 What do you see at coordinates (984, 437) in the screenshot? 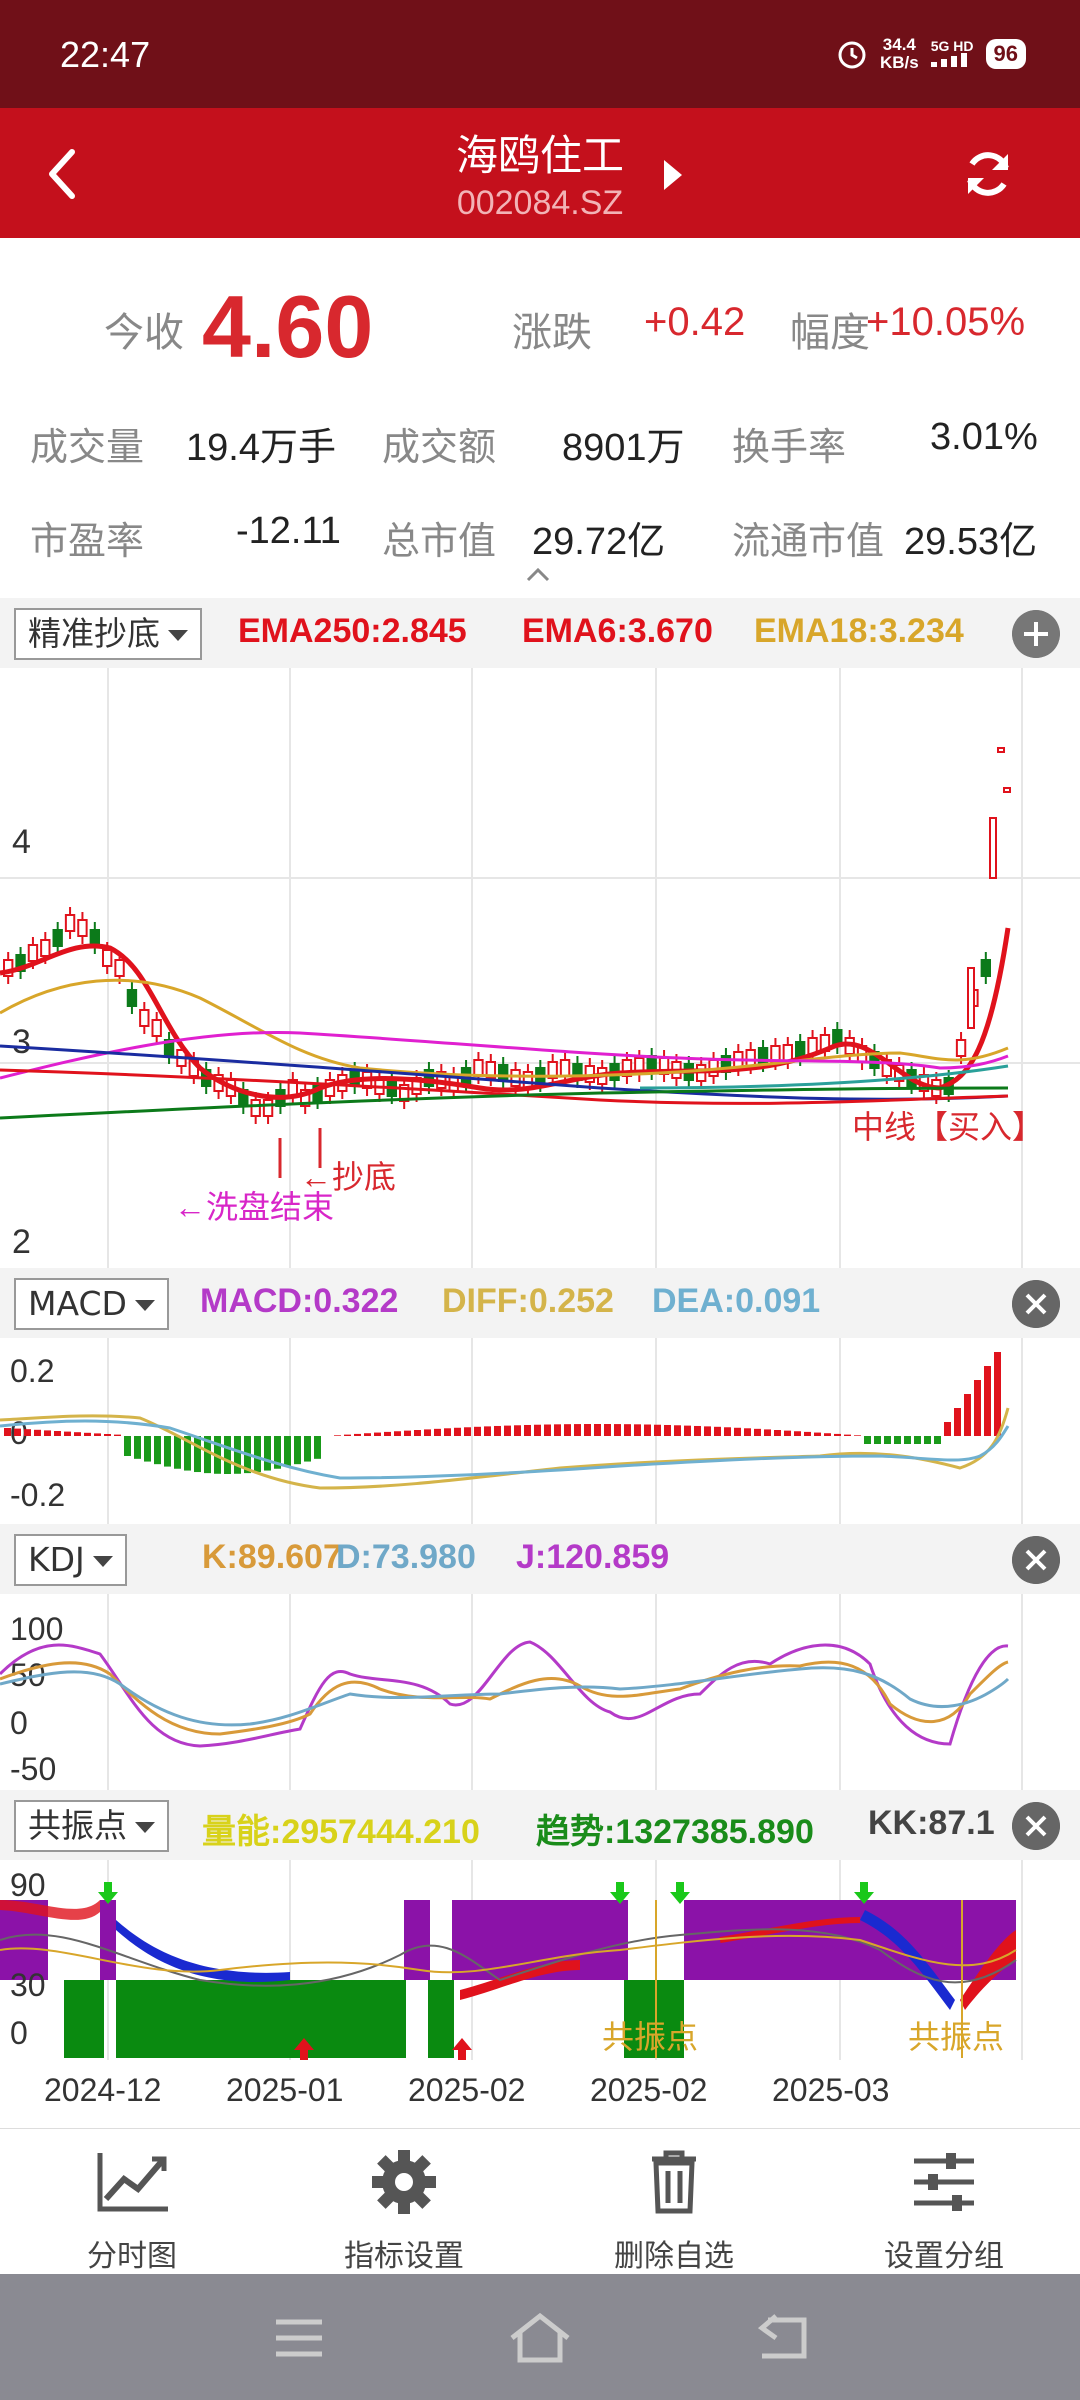
I see `rate-value: 3.01%` at bounding box center [984, 437].